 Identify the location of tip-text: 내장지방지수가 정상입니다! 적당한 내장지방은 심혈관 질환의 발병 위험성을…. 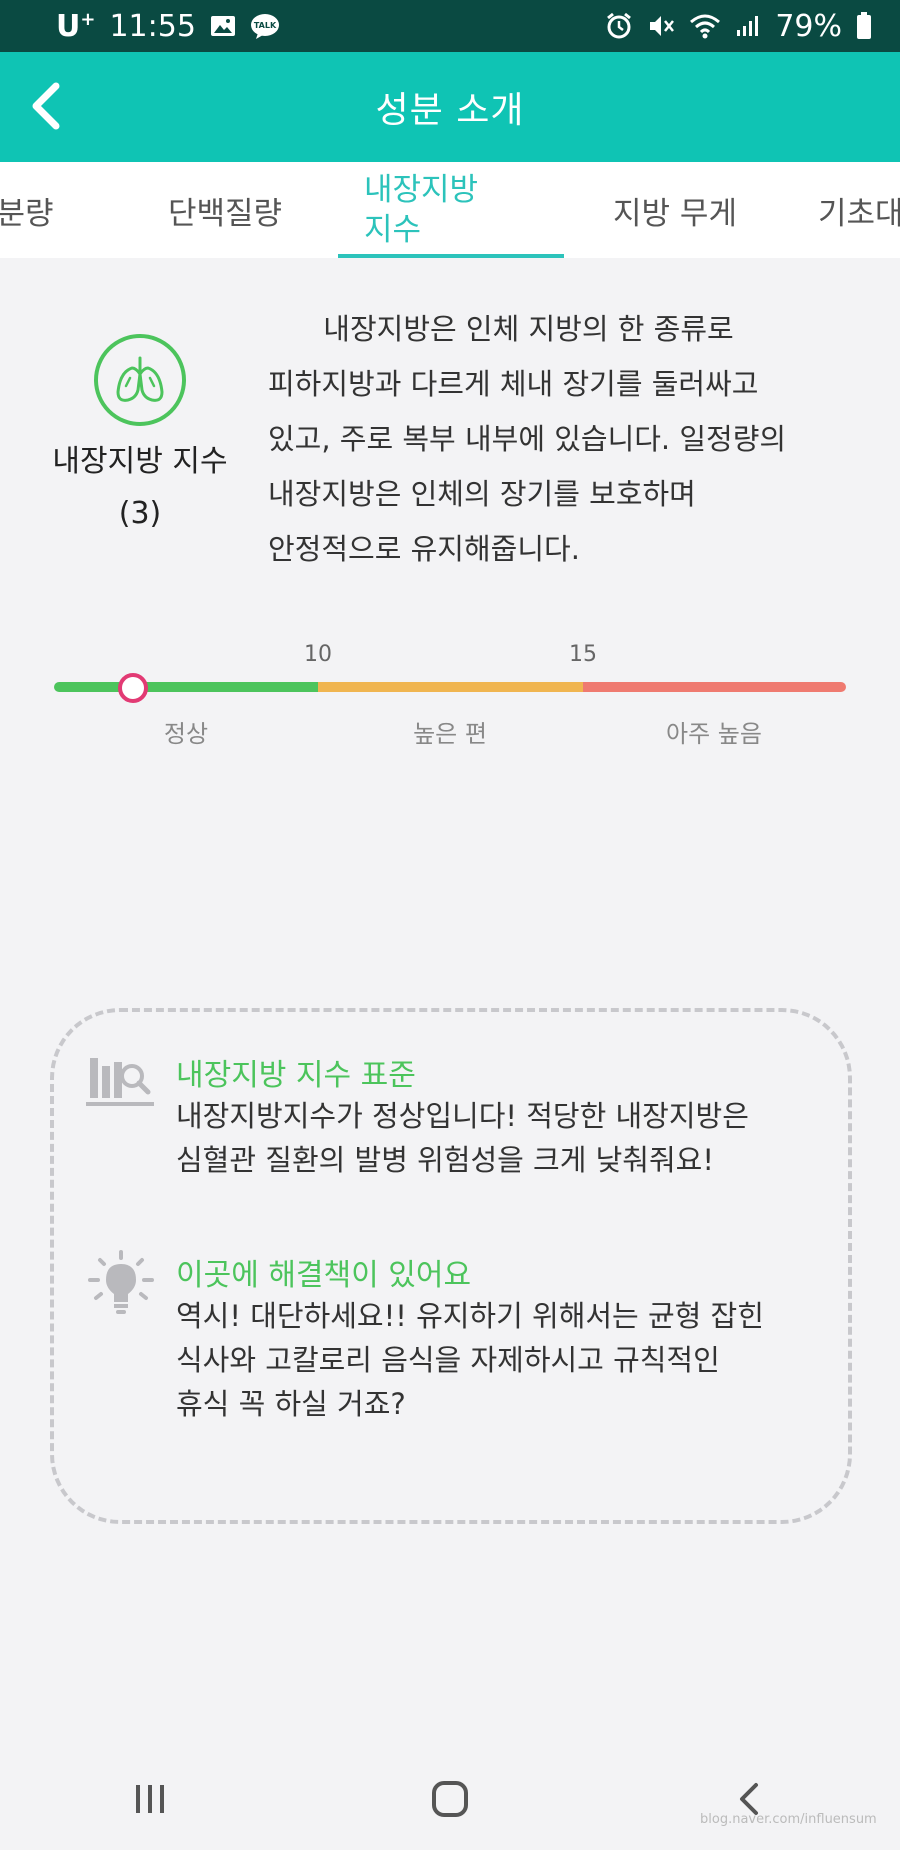
(516, 1138).